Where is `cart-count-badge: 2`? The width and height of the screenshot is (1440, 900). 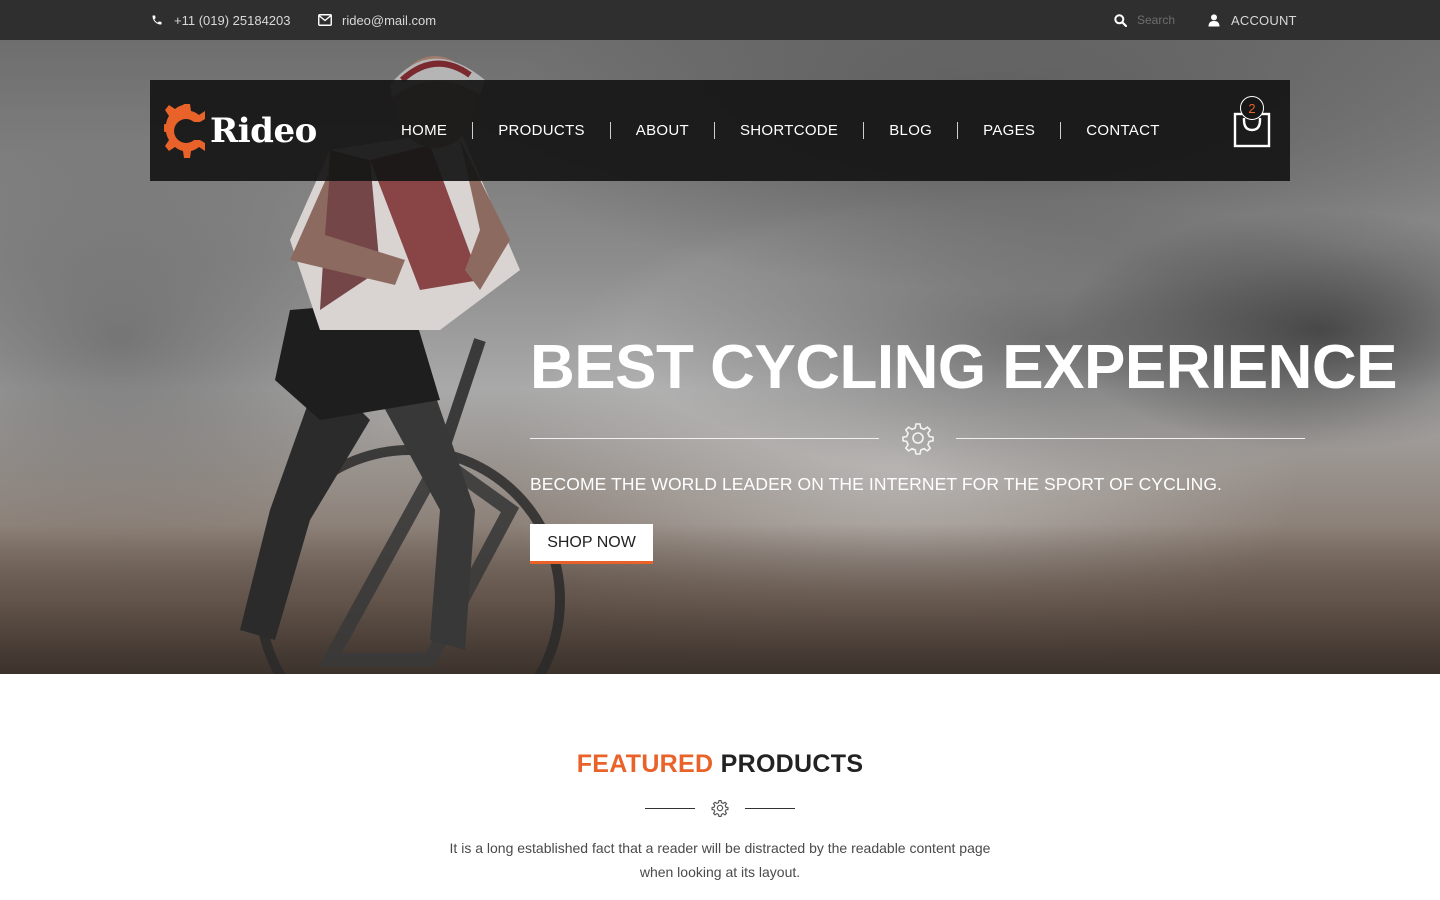 cart-count-badge: 2 is located at coordinates (1252, 108).